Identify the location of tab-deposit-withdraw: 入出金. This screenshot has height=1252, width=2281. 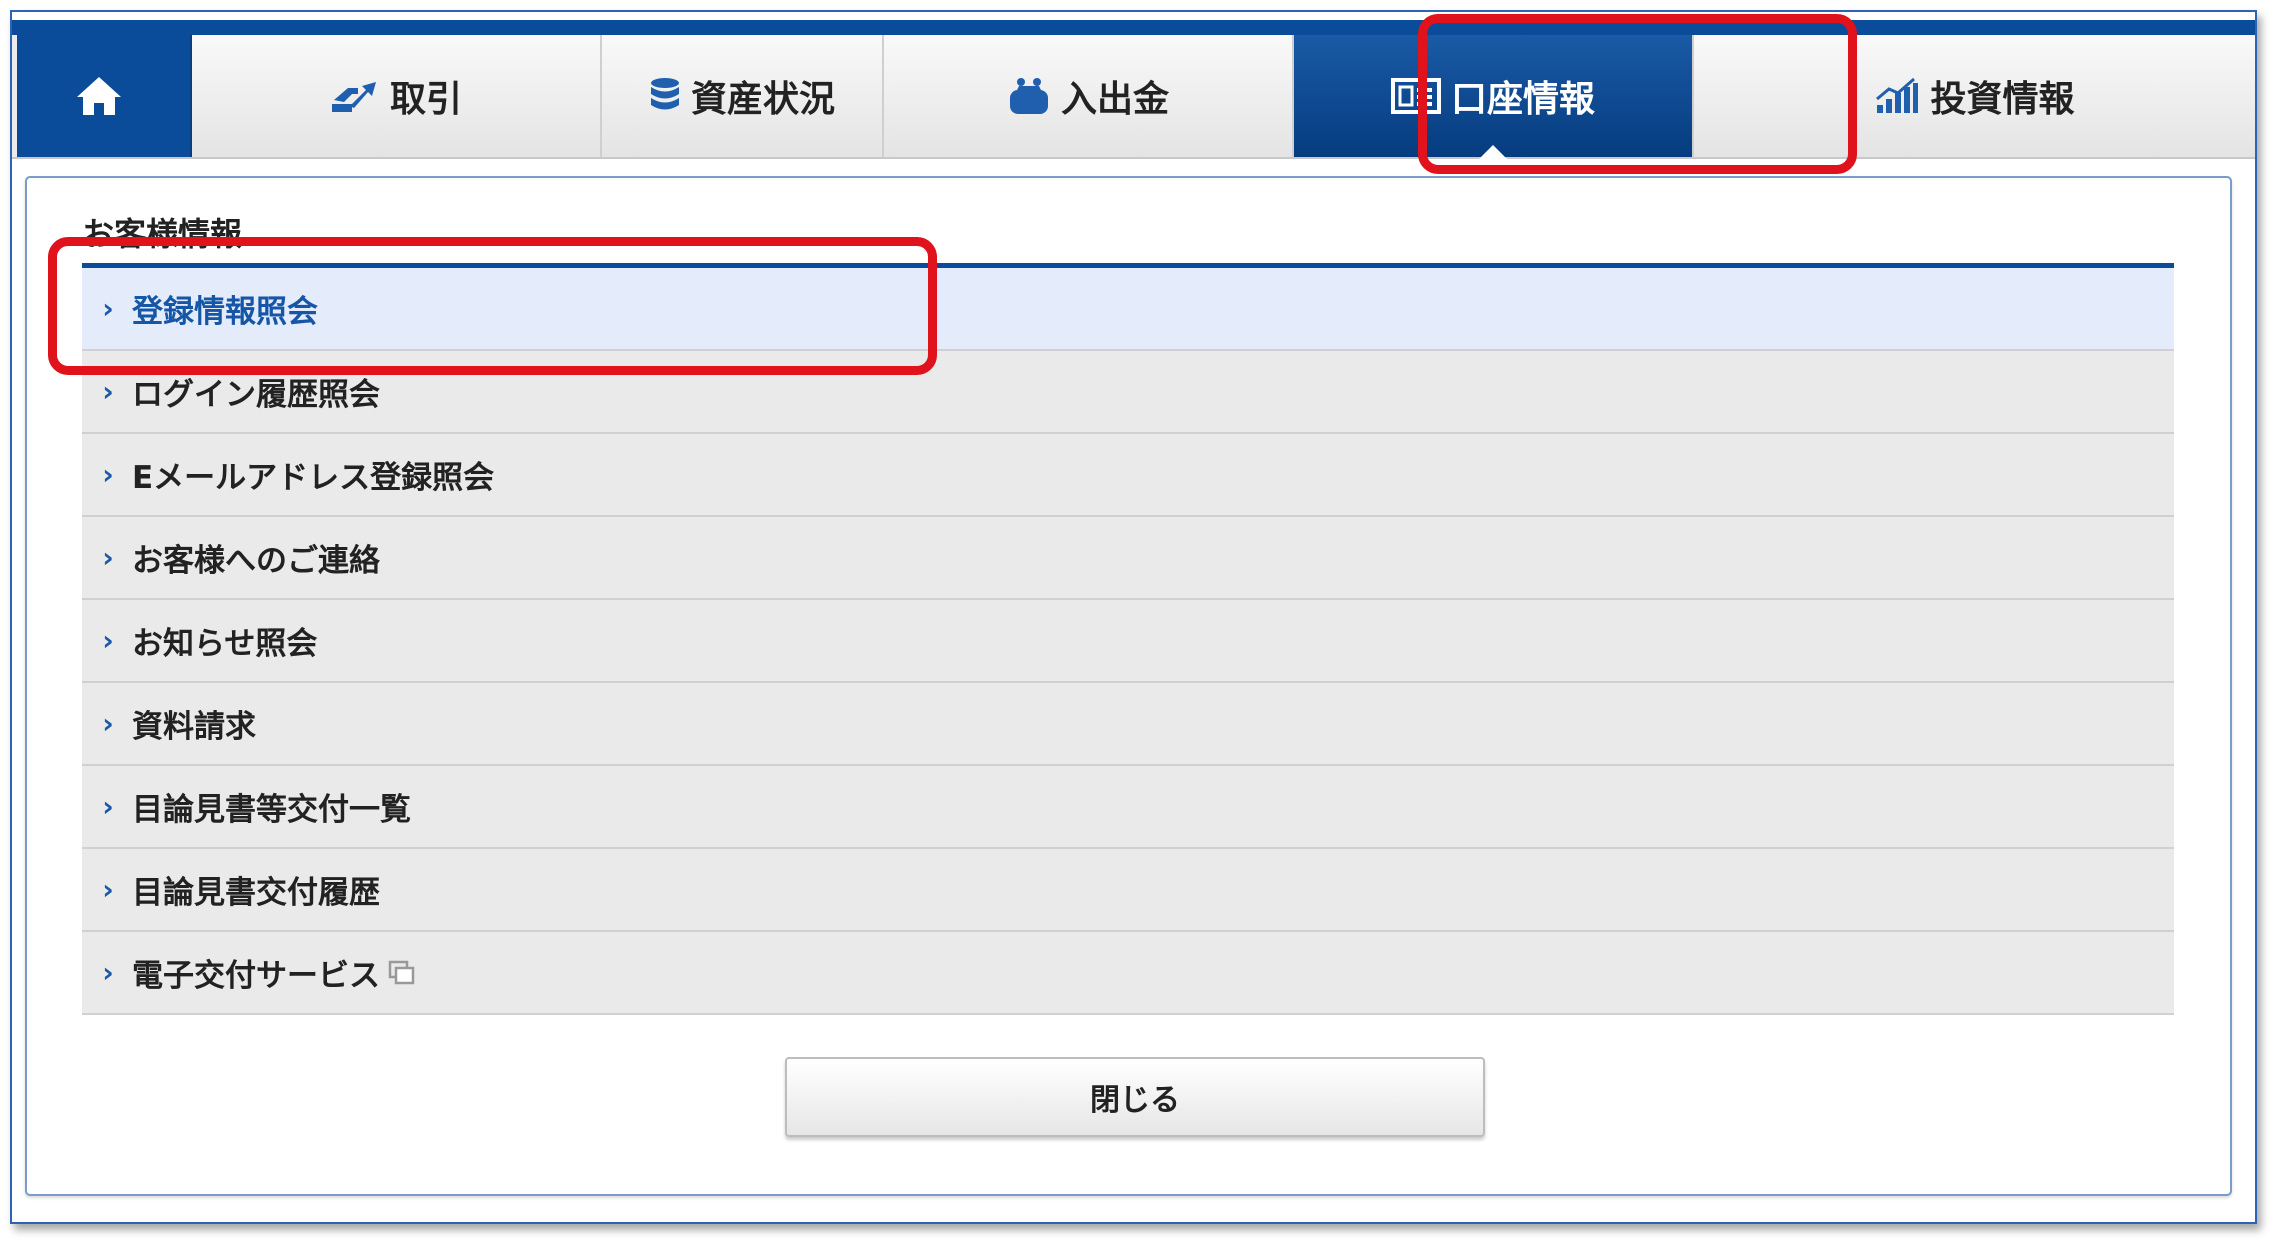
(1089, 96).